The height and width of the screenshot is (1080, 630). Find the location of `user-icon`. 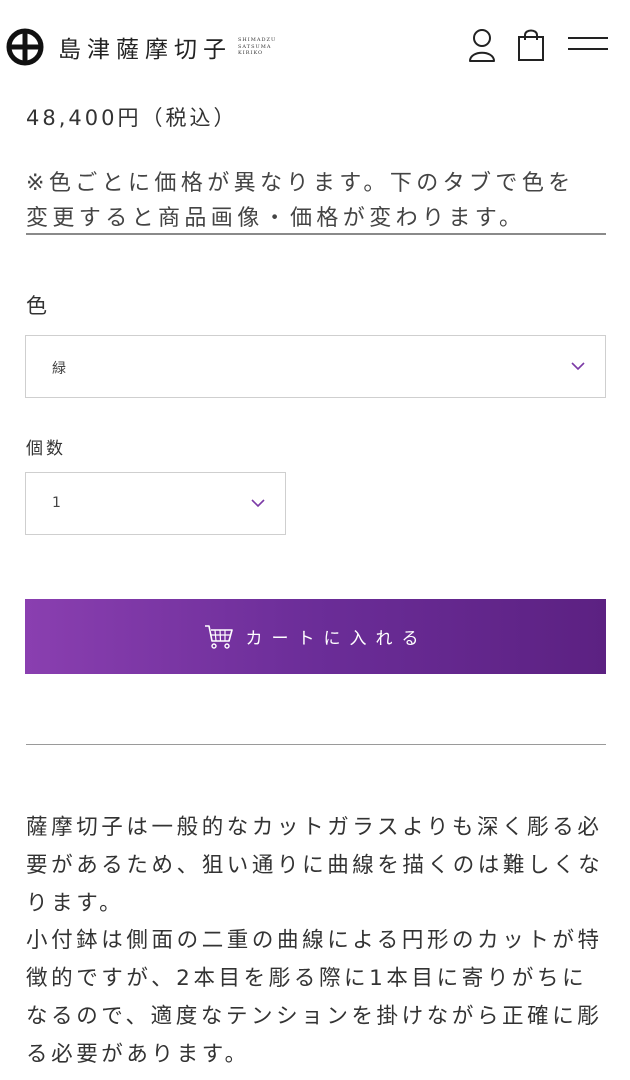

user-icon is located at coordinates (482, 45).